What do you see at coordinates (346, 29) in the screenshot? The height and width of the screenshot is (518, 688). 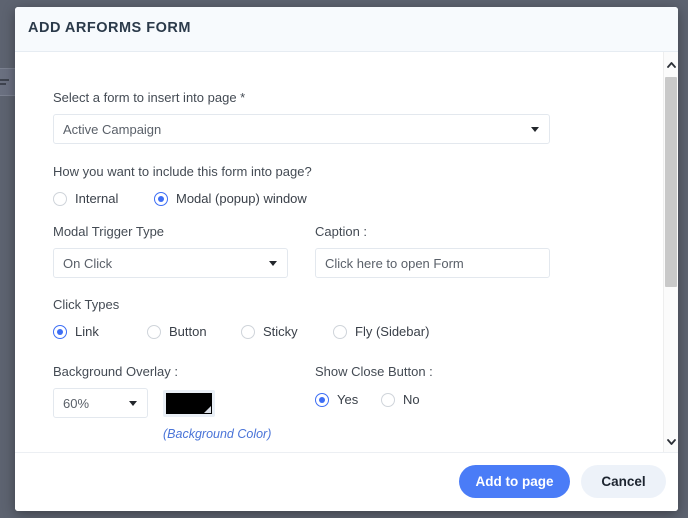 I see `modal-header: ADD ARFORMS FORM` at bounding box center [346, 29].